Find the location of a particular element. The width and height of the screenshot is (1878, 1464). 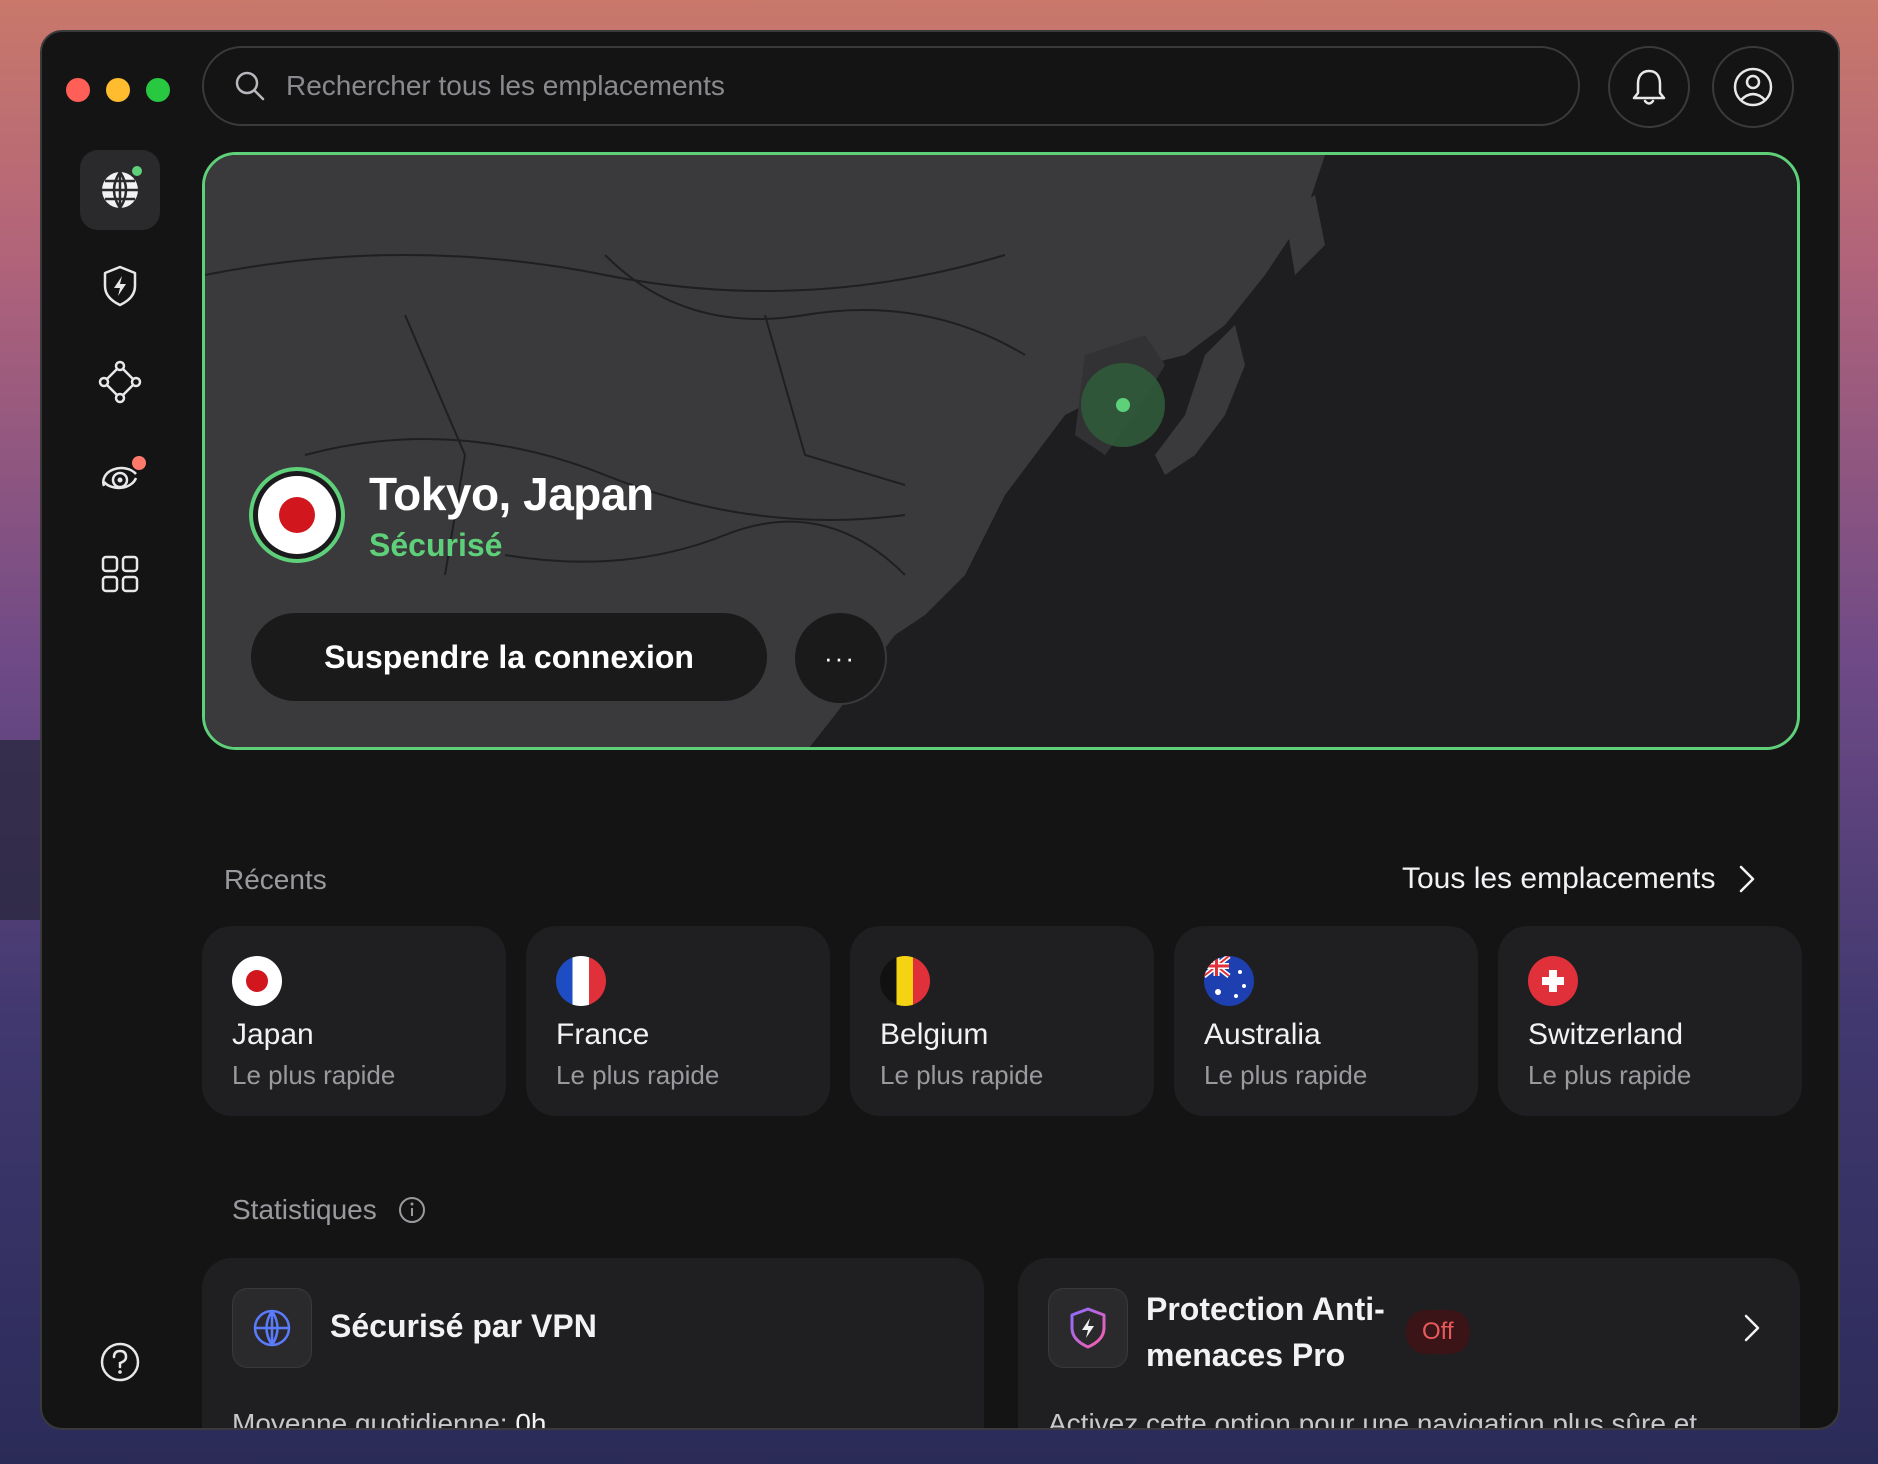

notifications-button is located at coordinates (1649, 87).